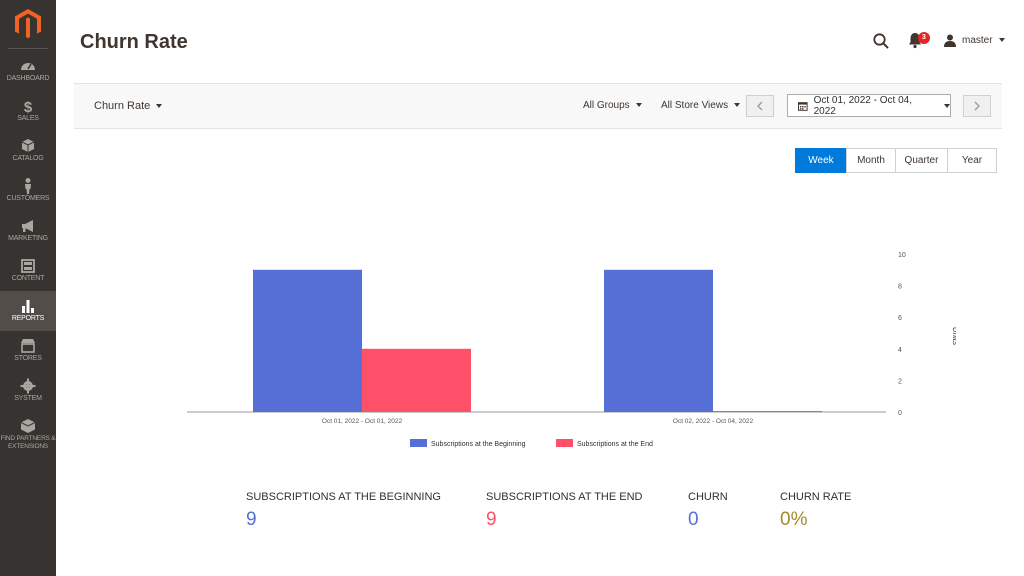  I want to click on y-tick-label: 4, so click(900, 350).